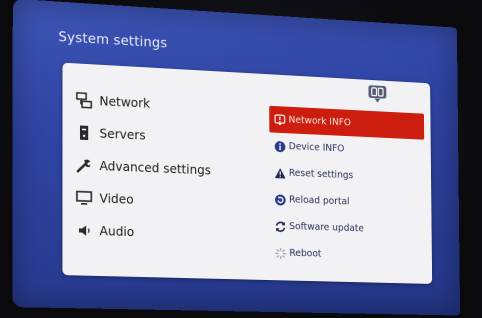 This screenshot has height=318, width=482. I want to click on monitor-icon, so click(84, 197).